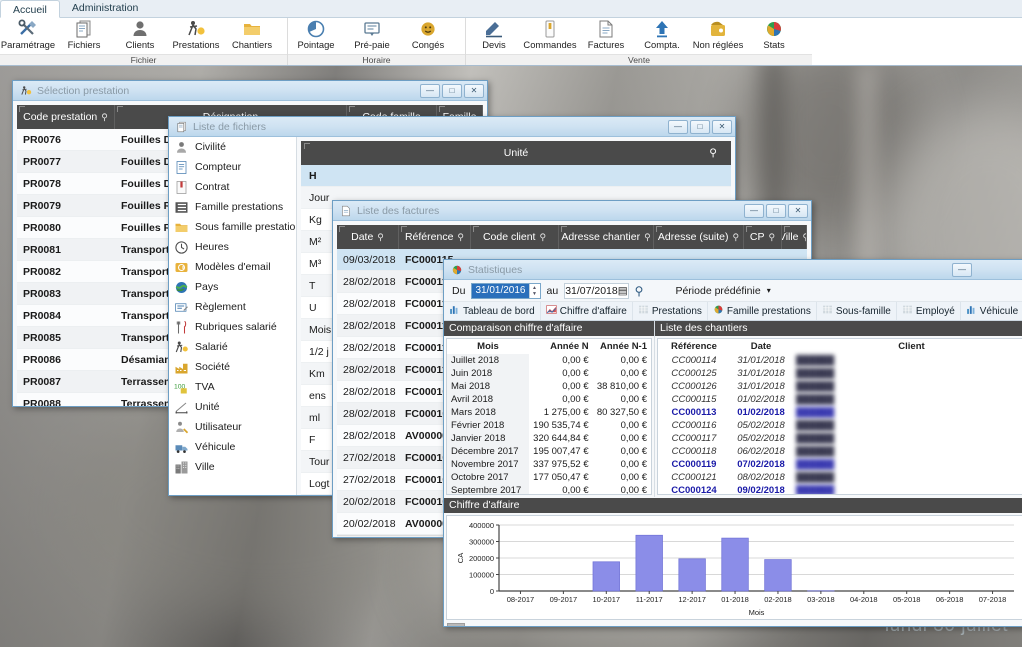 This screenshot has width=1022, height=647. Describe the element at coordinates (506, 290) in the screenshot. I see `date-from-input: 31/01/2016 ▲ ▼` at that location.